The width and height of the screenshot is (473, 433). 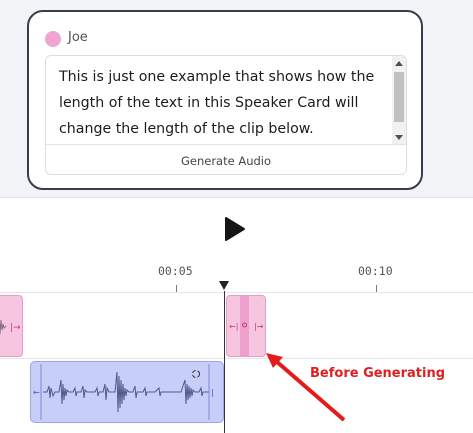 I want to click on annotation-arrow-icon, so click(x=306, y=387).